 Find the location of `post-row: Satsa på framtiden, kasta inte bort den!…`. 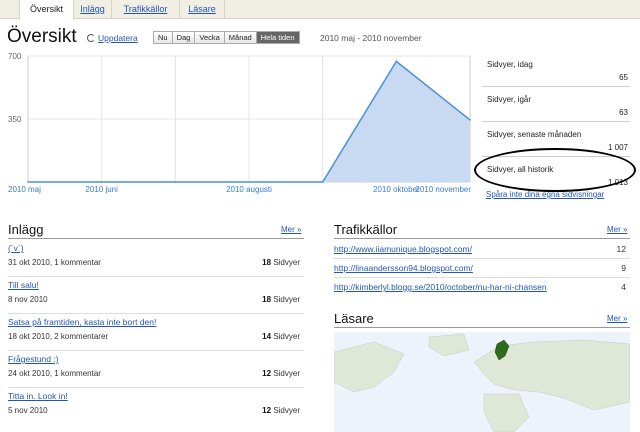

post-row: Satsa på framtiden, kasta inte bort den!… is located at coordinates (156, 332).